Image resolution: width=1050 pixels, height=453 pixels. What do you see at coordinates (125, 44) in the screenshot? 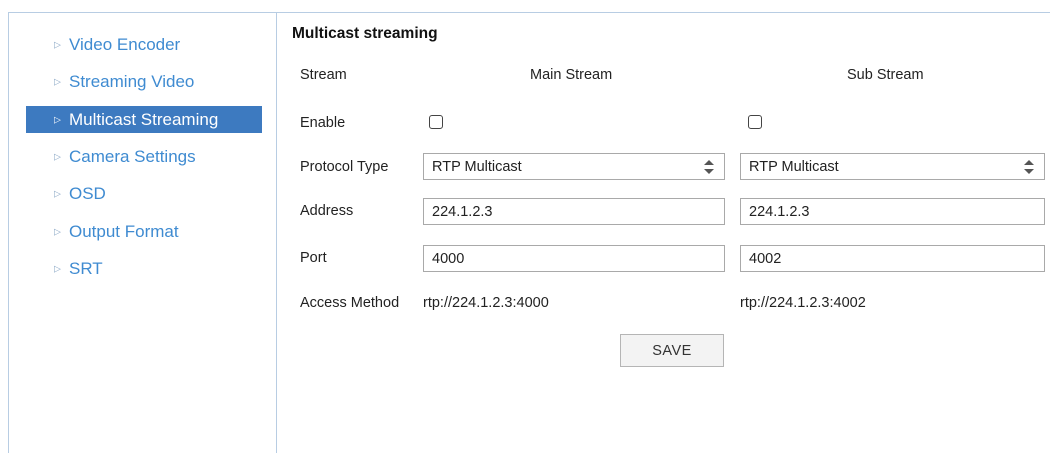
I see `sidebar-item-label: Video Encoder` at bounding box center [125, 44].